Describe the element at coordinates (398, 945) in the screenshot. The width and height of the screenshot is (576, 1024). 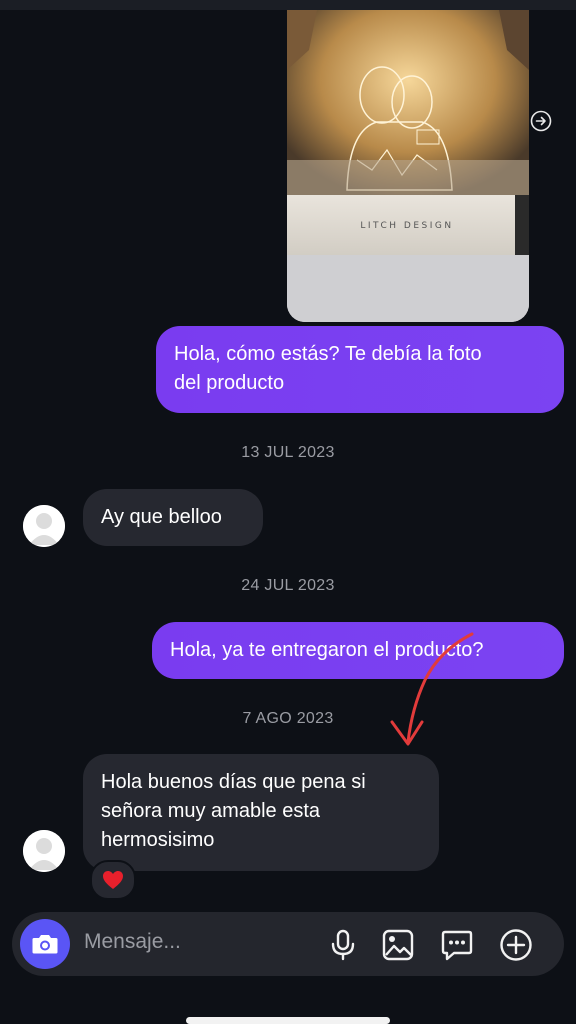
I see `gallery-icon` at that location.